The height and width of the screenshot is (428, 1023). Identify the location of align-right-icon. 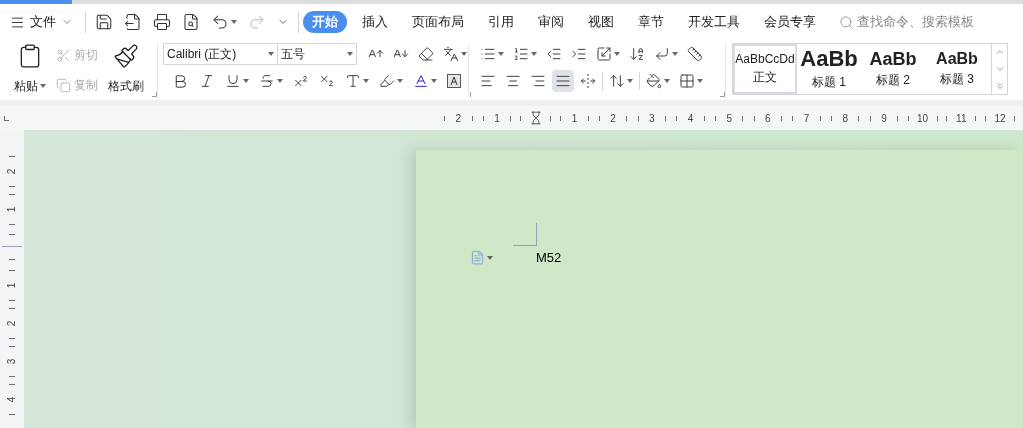
(538, 81).